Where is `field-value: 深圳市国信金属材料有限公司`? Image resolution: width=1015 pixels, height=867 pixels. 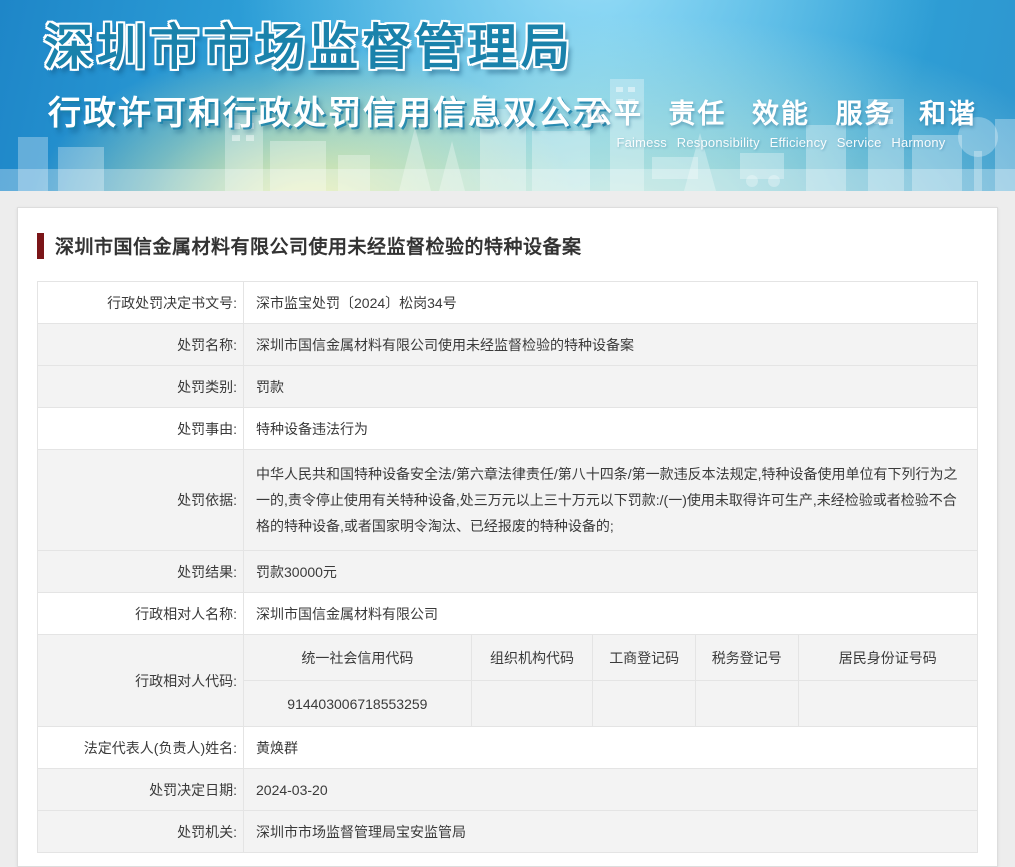 field-value: 深圳市国信金属材料有限公司 is located at coordinates (610, 613).